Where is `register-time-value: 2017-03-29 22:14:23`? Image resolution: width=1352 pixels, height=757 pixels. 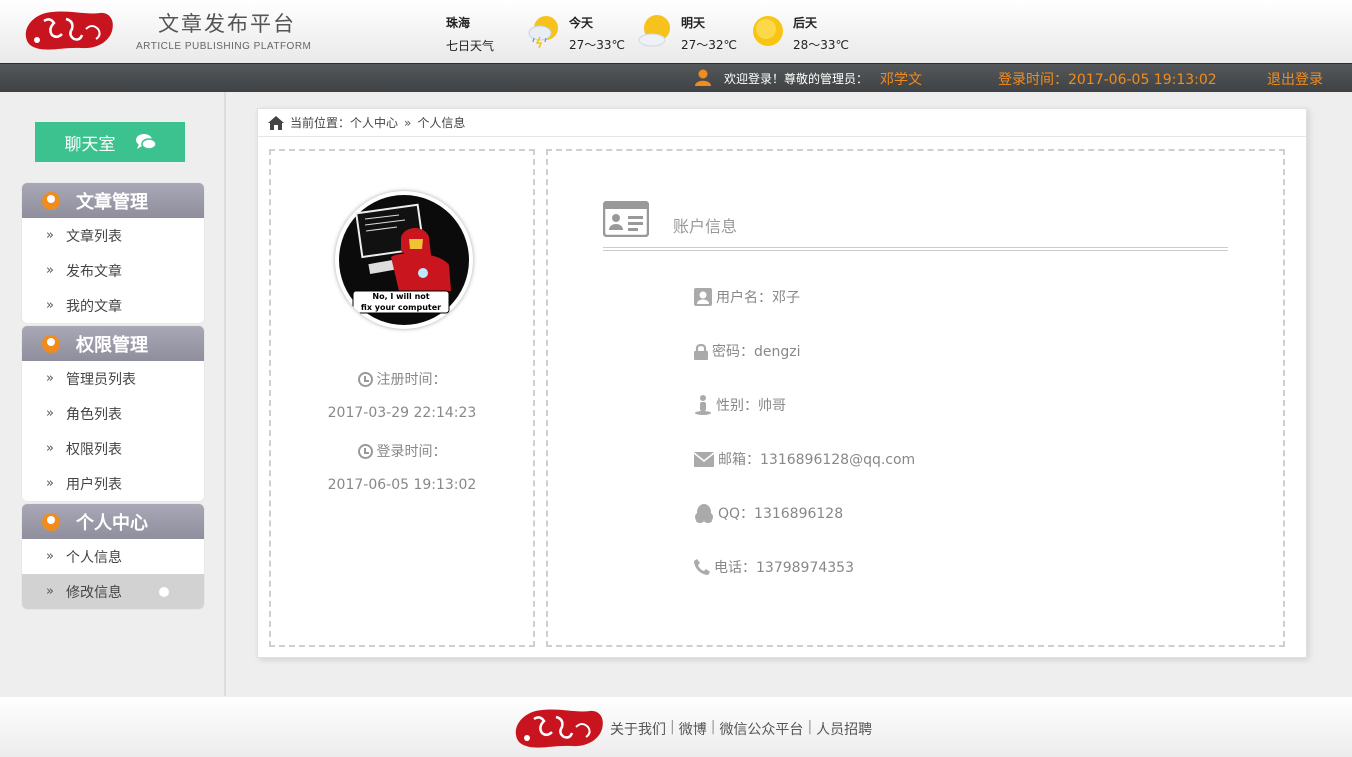
register-time-value: 2017-03-29 22:14:23 is located at coordinates (402, 413).